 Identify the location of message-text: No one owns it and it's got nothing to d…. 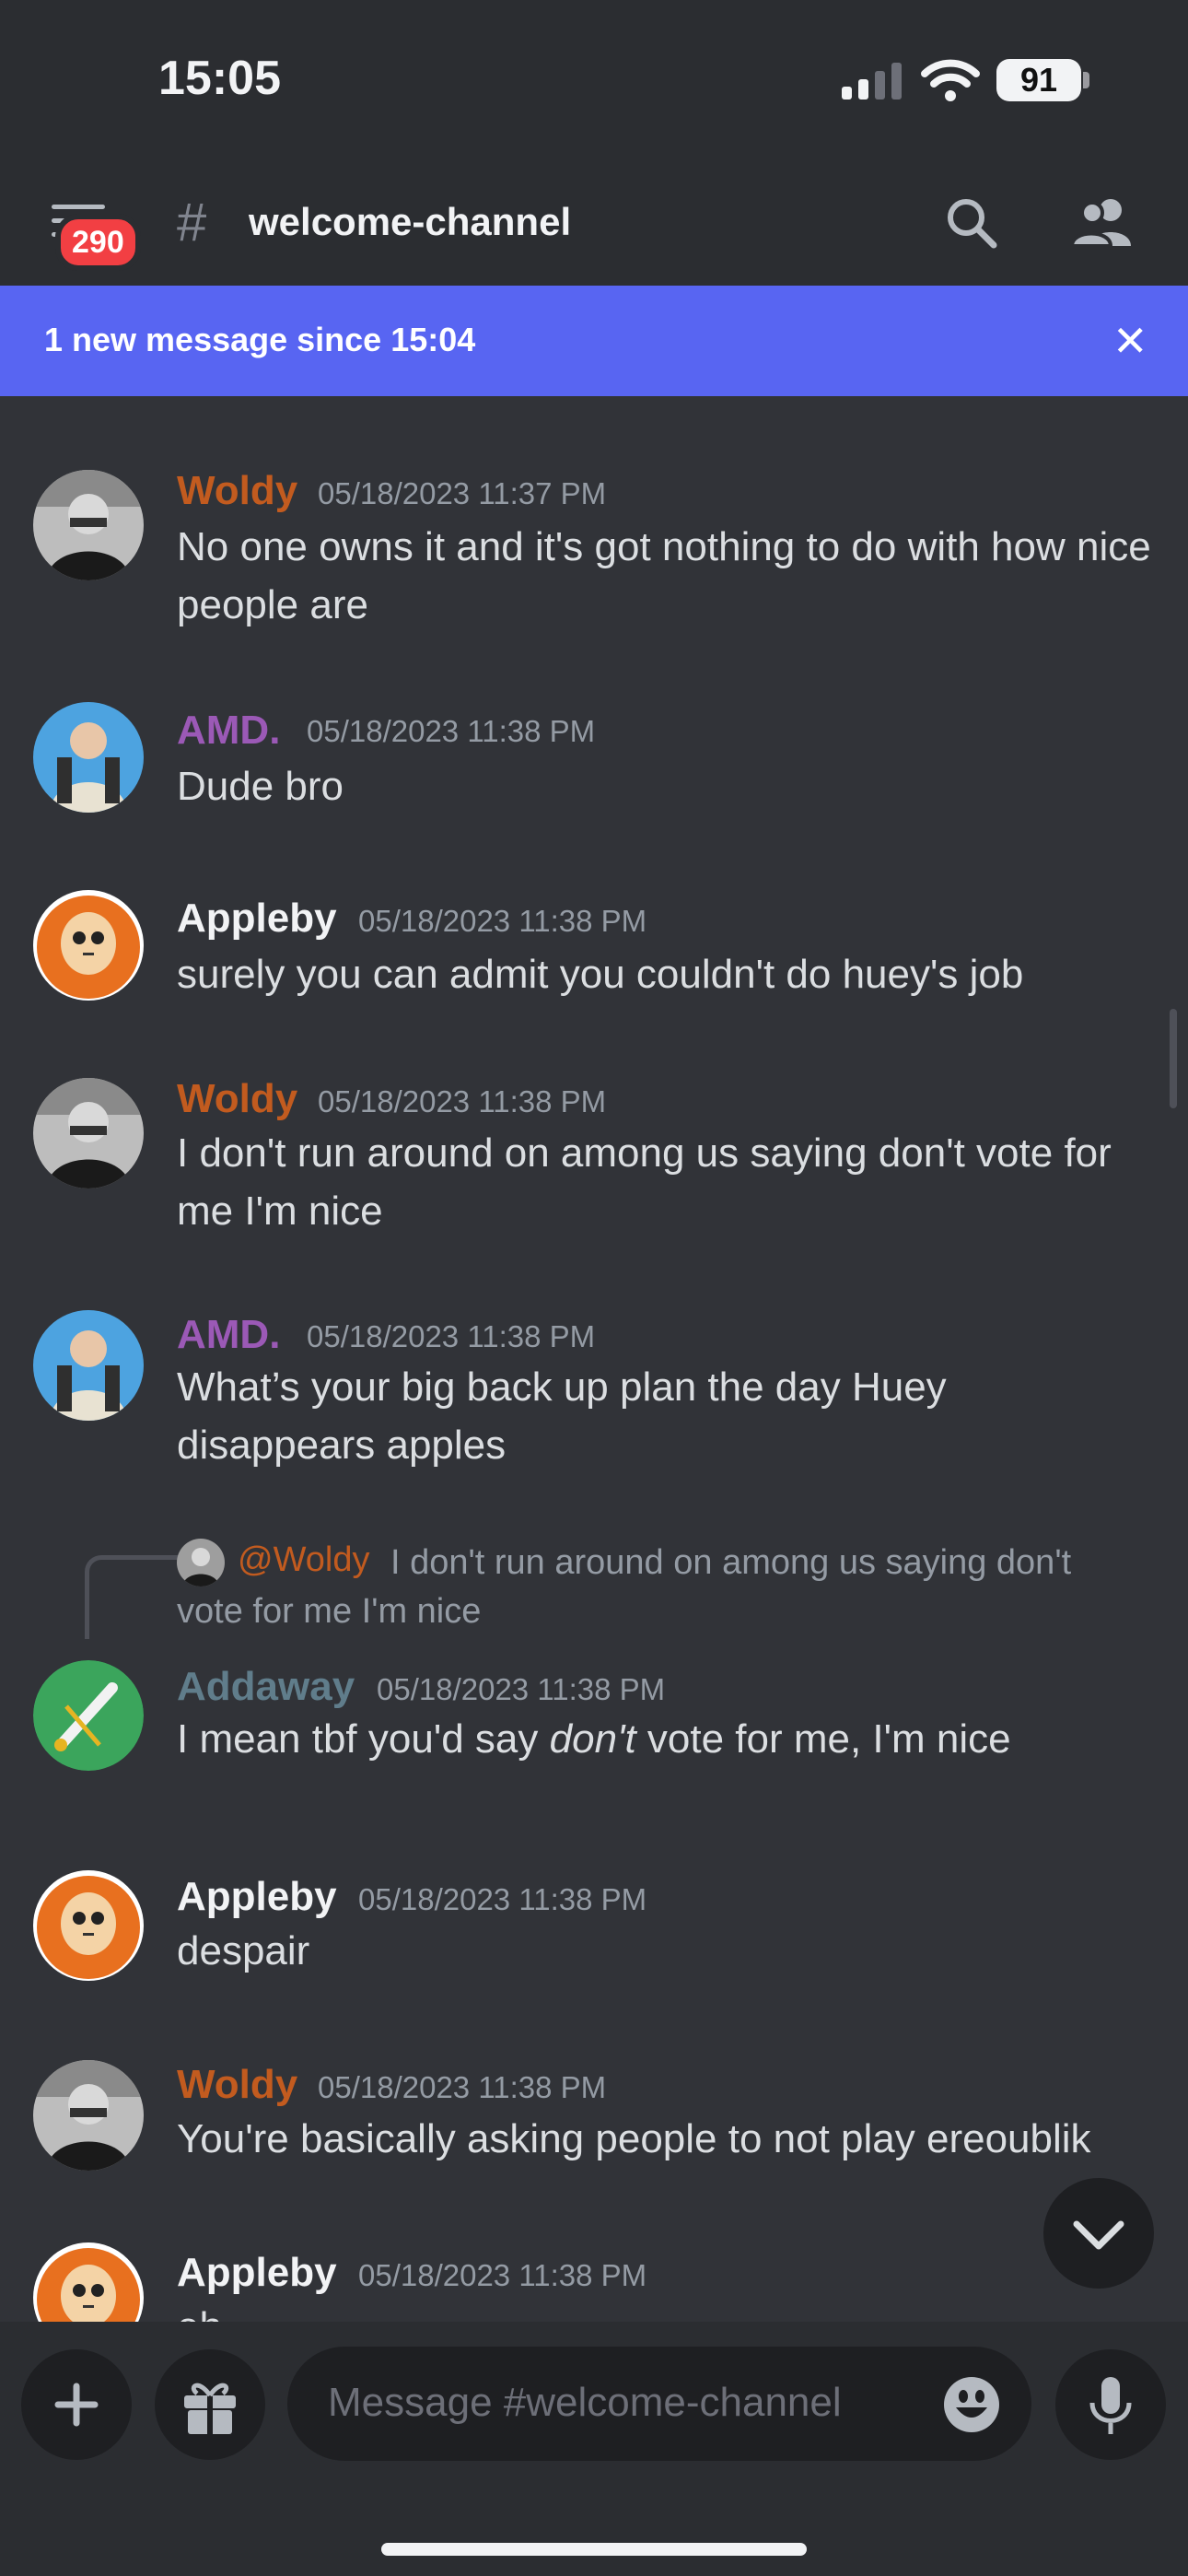
(664, 575).